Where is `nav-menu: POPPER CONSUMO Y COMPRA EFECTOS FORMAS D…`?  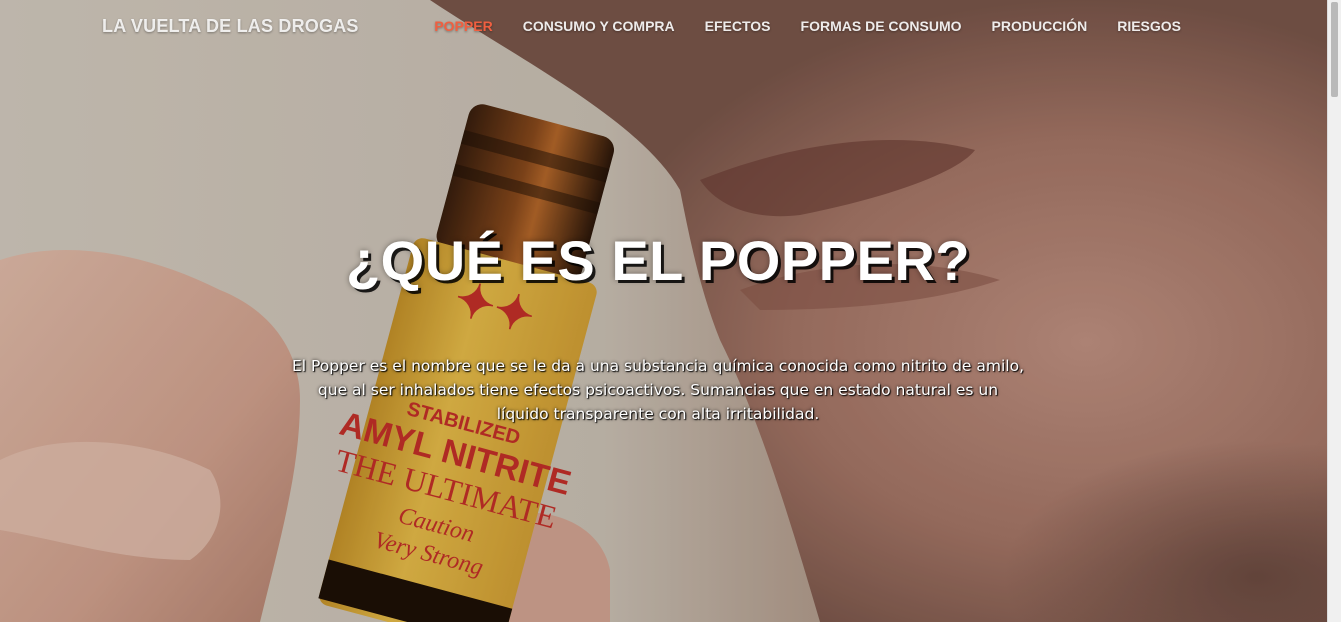
nav-menu: POPPER CONSUMO Y COMPRA EFECTOS FORMAS D… is located at coordinates (807, 26).